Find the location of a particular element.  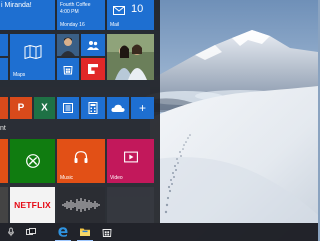

headphones-icon is located at coordinates (81, 157).